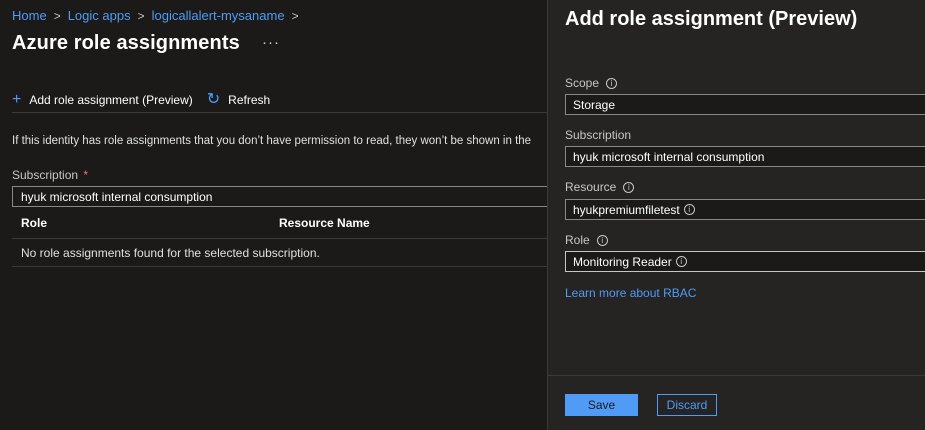  I want to click on resource-label: Resource i, so click(600, 187).